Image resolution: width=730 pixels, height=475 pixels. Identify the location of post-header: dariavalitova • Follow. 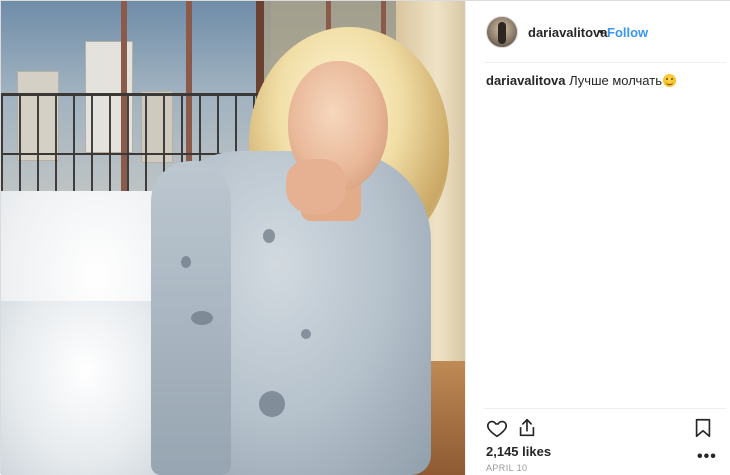
(598, 32).